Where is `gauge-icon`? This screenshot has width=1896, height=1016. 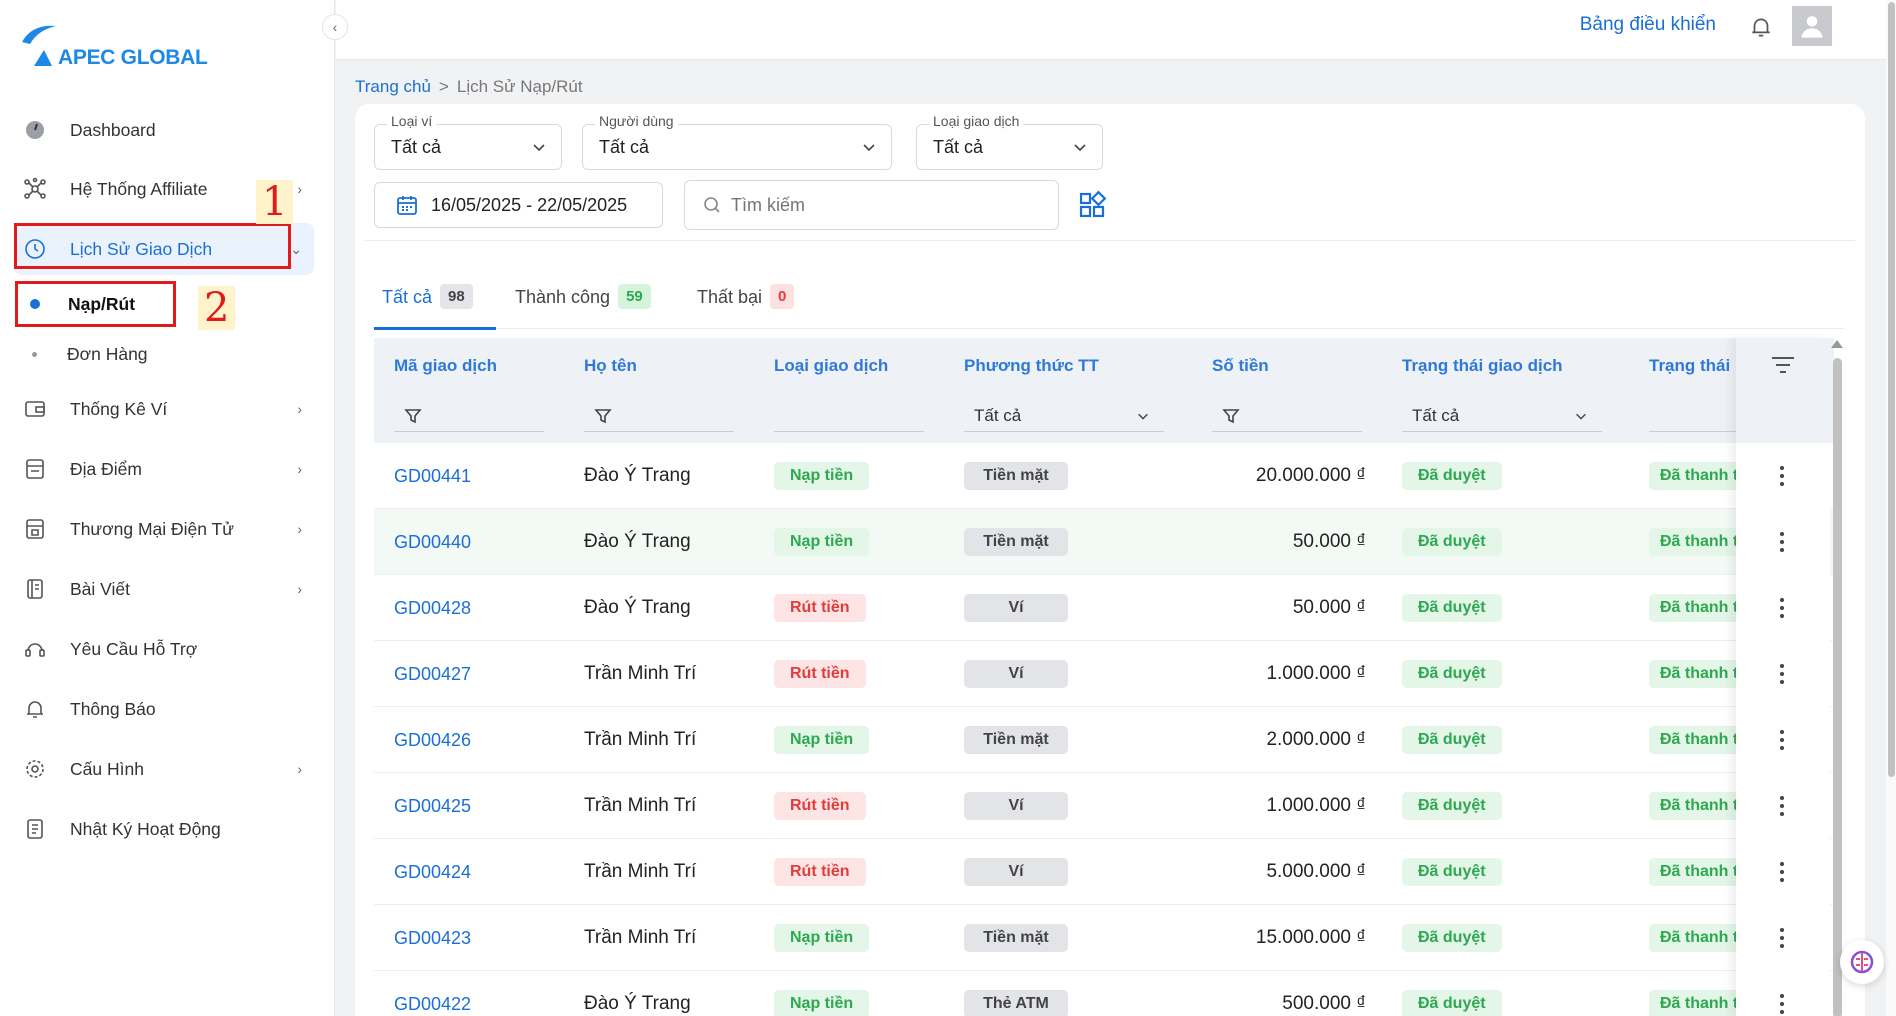
gauge-icon is located at coordinates (35, 130).